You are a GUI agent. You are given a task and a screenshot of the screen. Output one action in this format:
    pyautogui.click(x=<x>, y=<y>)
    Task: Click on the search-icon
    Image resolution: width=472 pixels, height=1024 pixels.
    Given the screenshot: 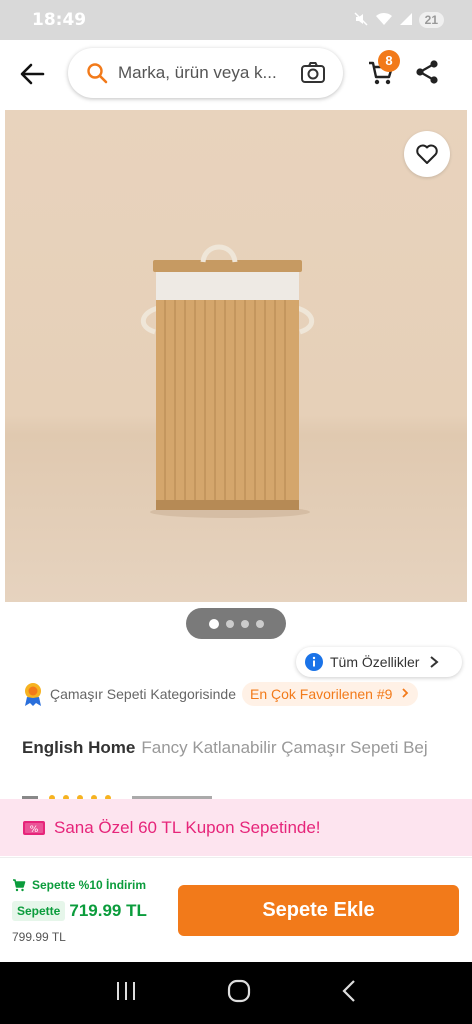 What is the action you would take?
    pyautogui.click(x=97, y=73)
    